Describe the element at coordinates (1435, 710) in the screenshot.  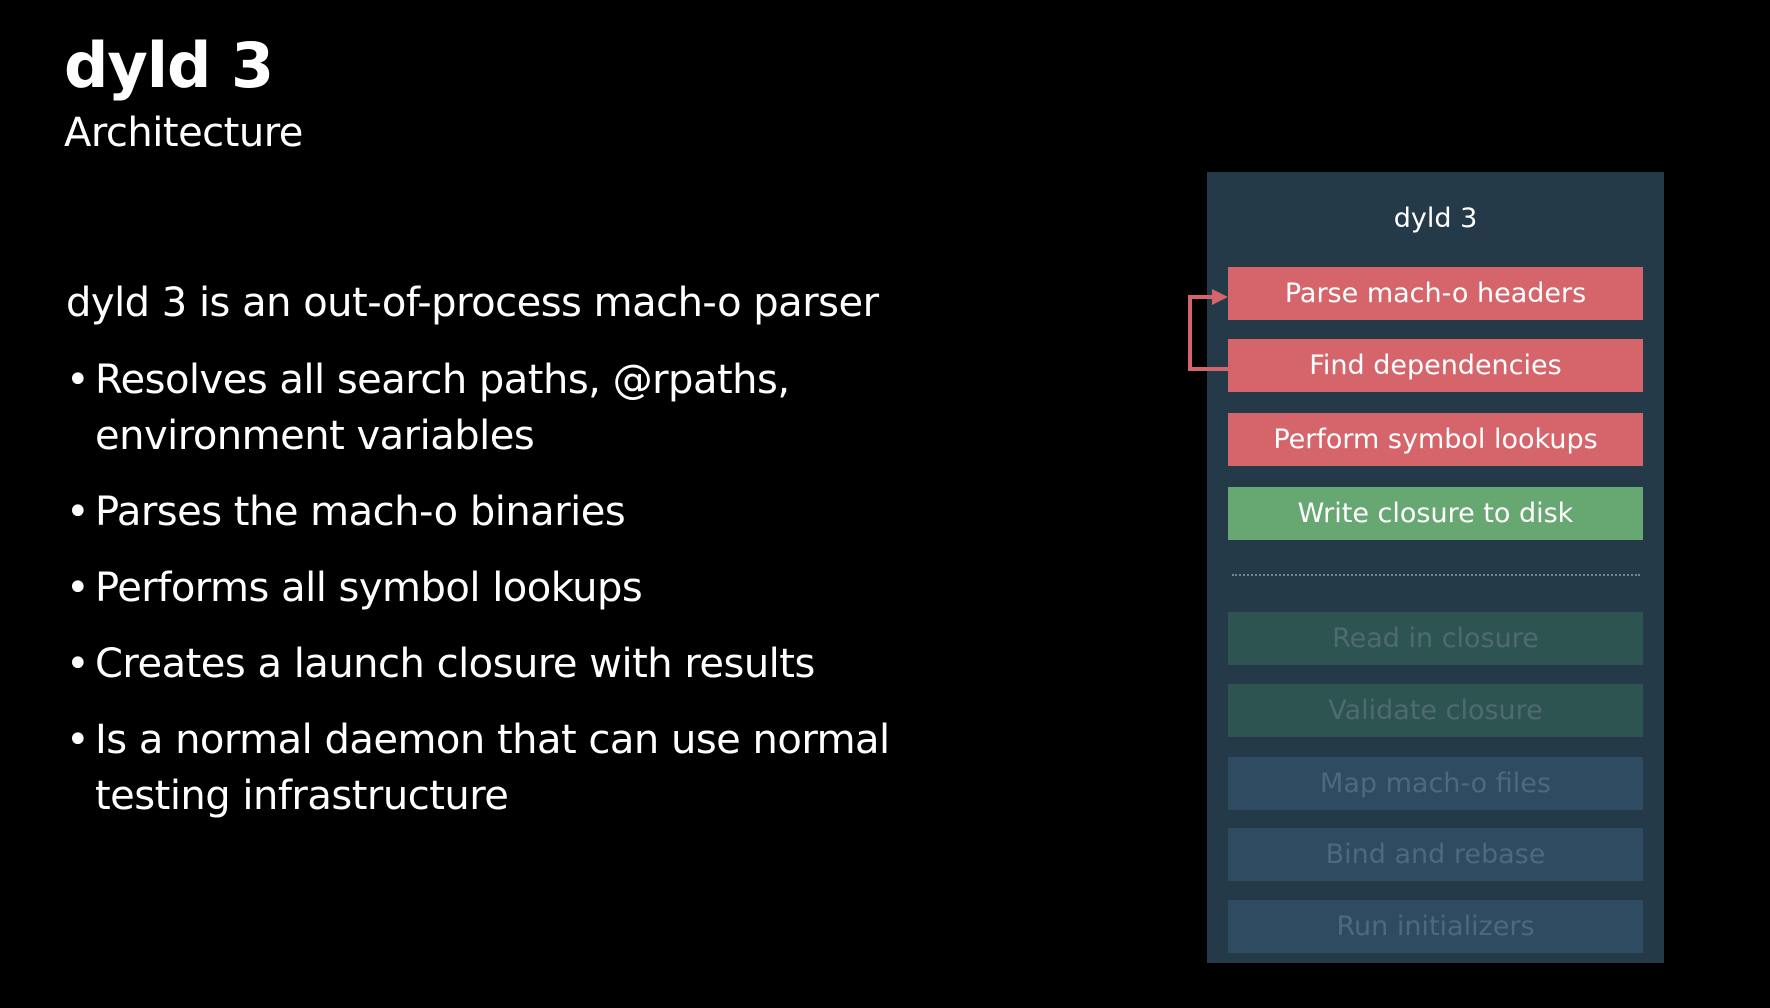
I see `step-validate-closure: Validate closure` at that location.